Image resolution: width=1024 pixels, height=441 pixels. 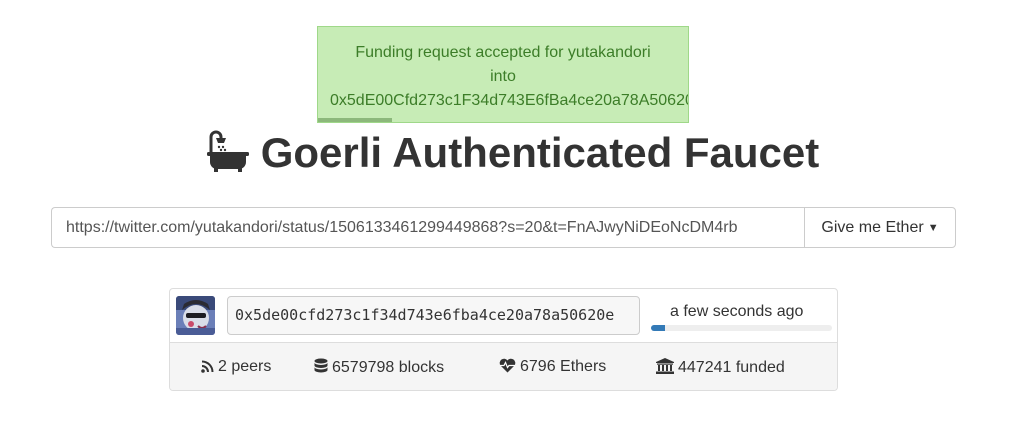 I want to click on rss-icon, so click(x=209, y=366).